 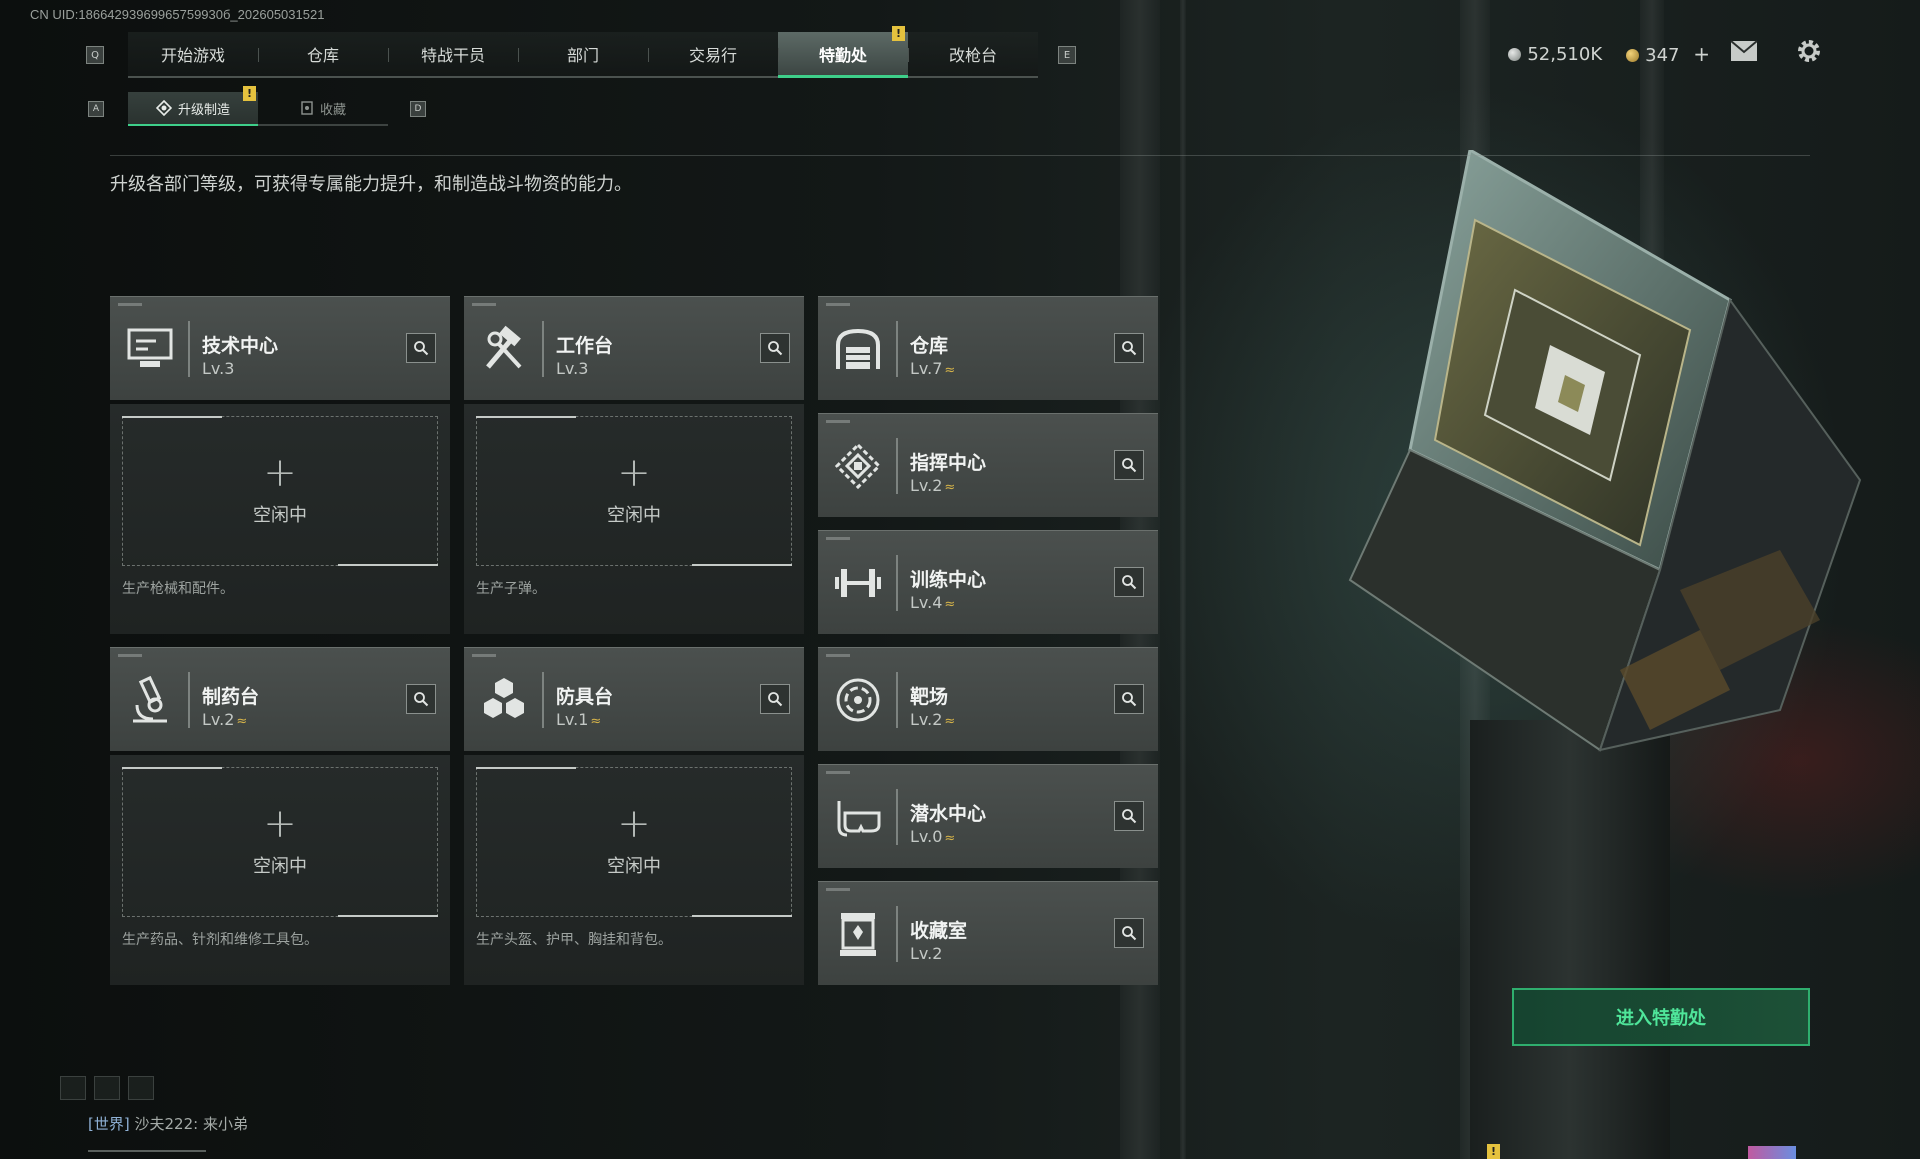 I want to click on station-description: 生产药品、针剂和维修工具包。, so click(x=220, y=940).